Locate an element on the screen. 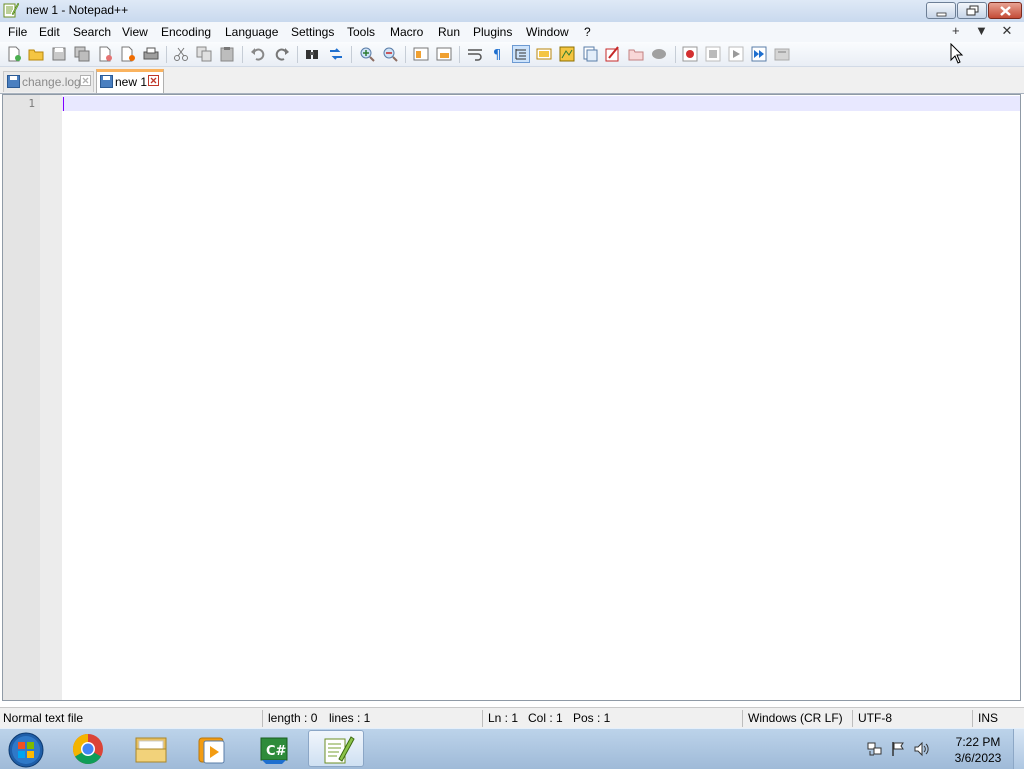 The height and width of the screenshot is (773, 1024). status-column: Col : 1 is located at coordinates (545, 718).